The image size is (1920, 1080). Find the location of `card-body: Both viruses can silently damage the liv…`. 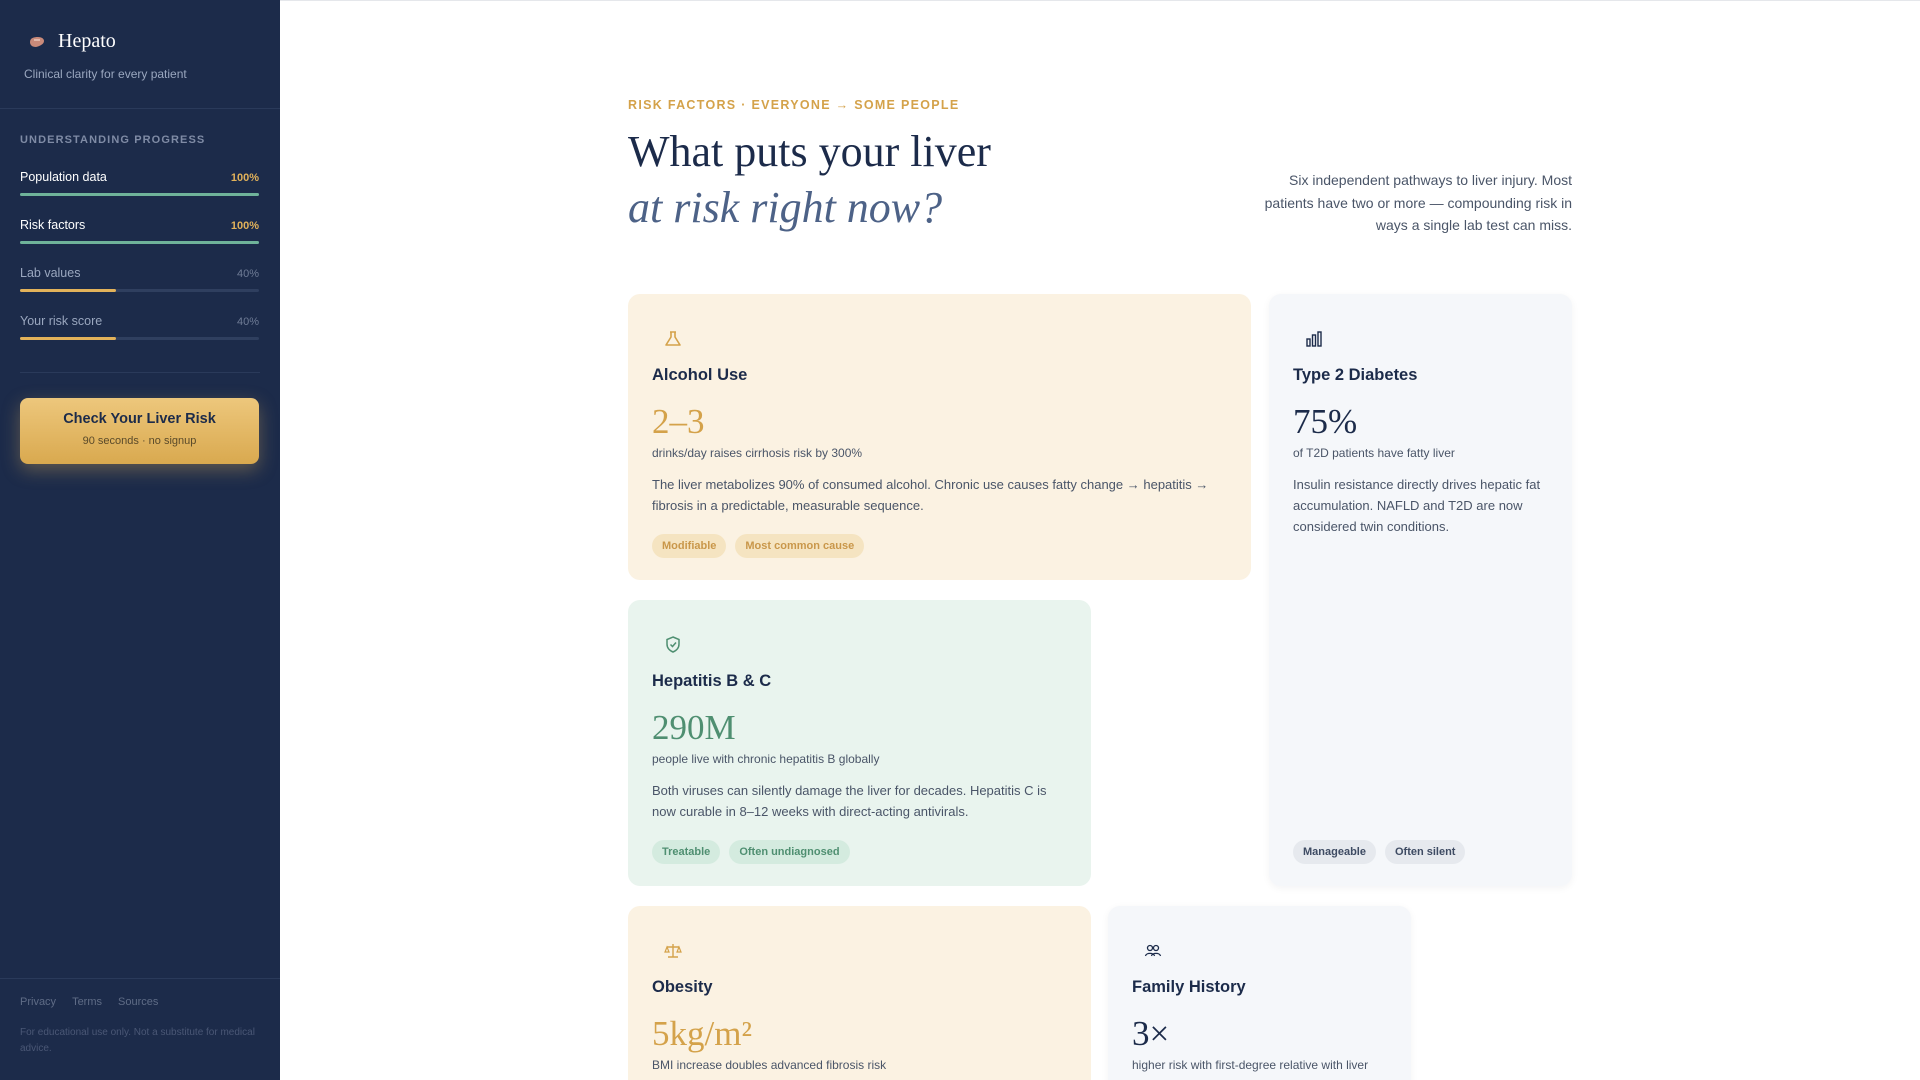

card-body: Both viruses can silently damage the liv… is located at coordinates (849, 801).